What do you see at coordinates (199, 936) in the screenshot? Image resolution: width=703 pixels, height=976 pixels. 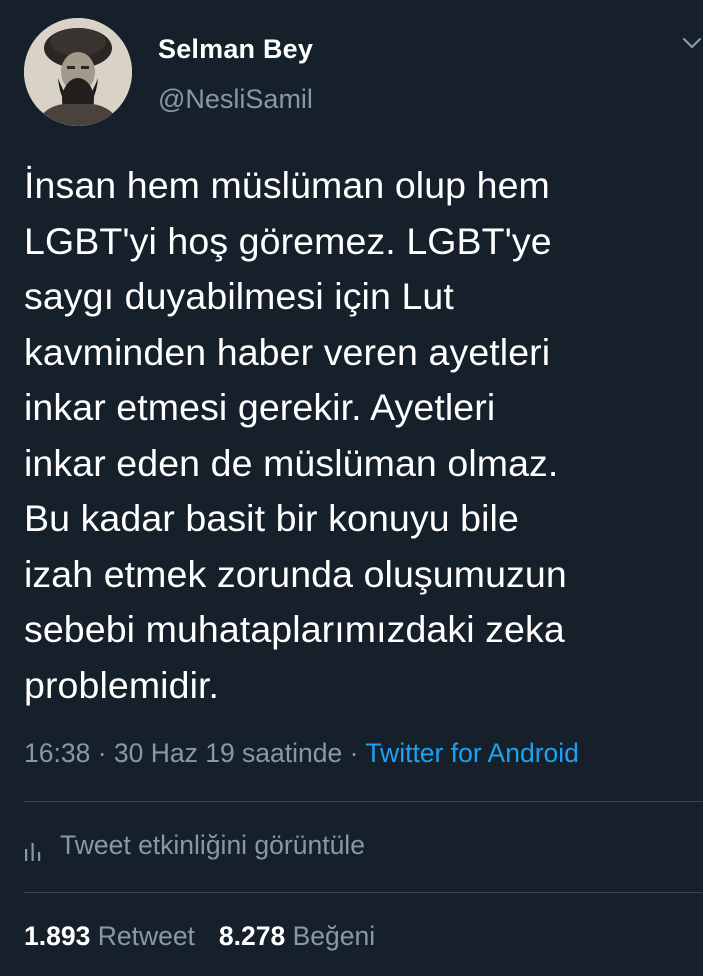 I see `tweet-stats: 1.893 Retweet 8.278 Beğeni` at bounding box center [199, 936].